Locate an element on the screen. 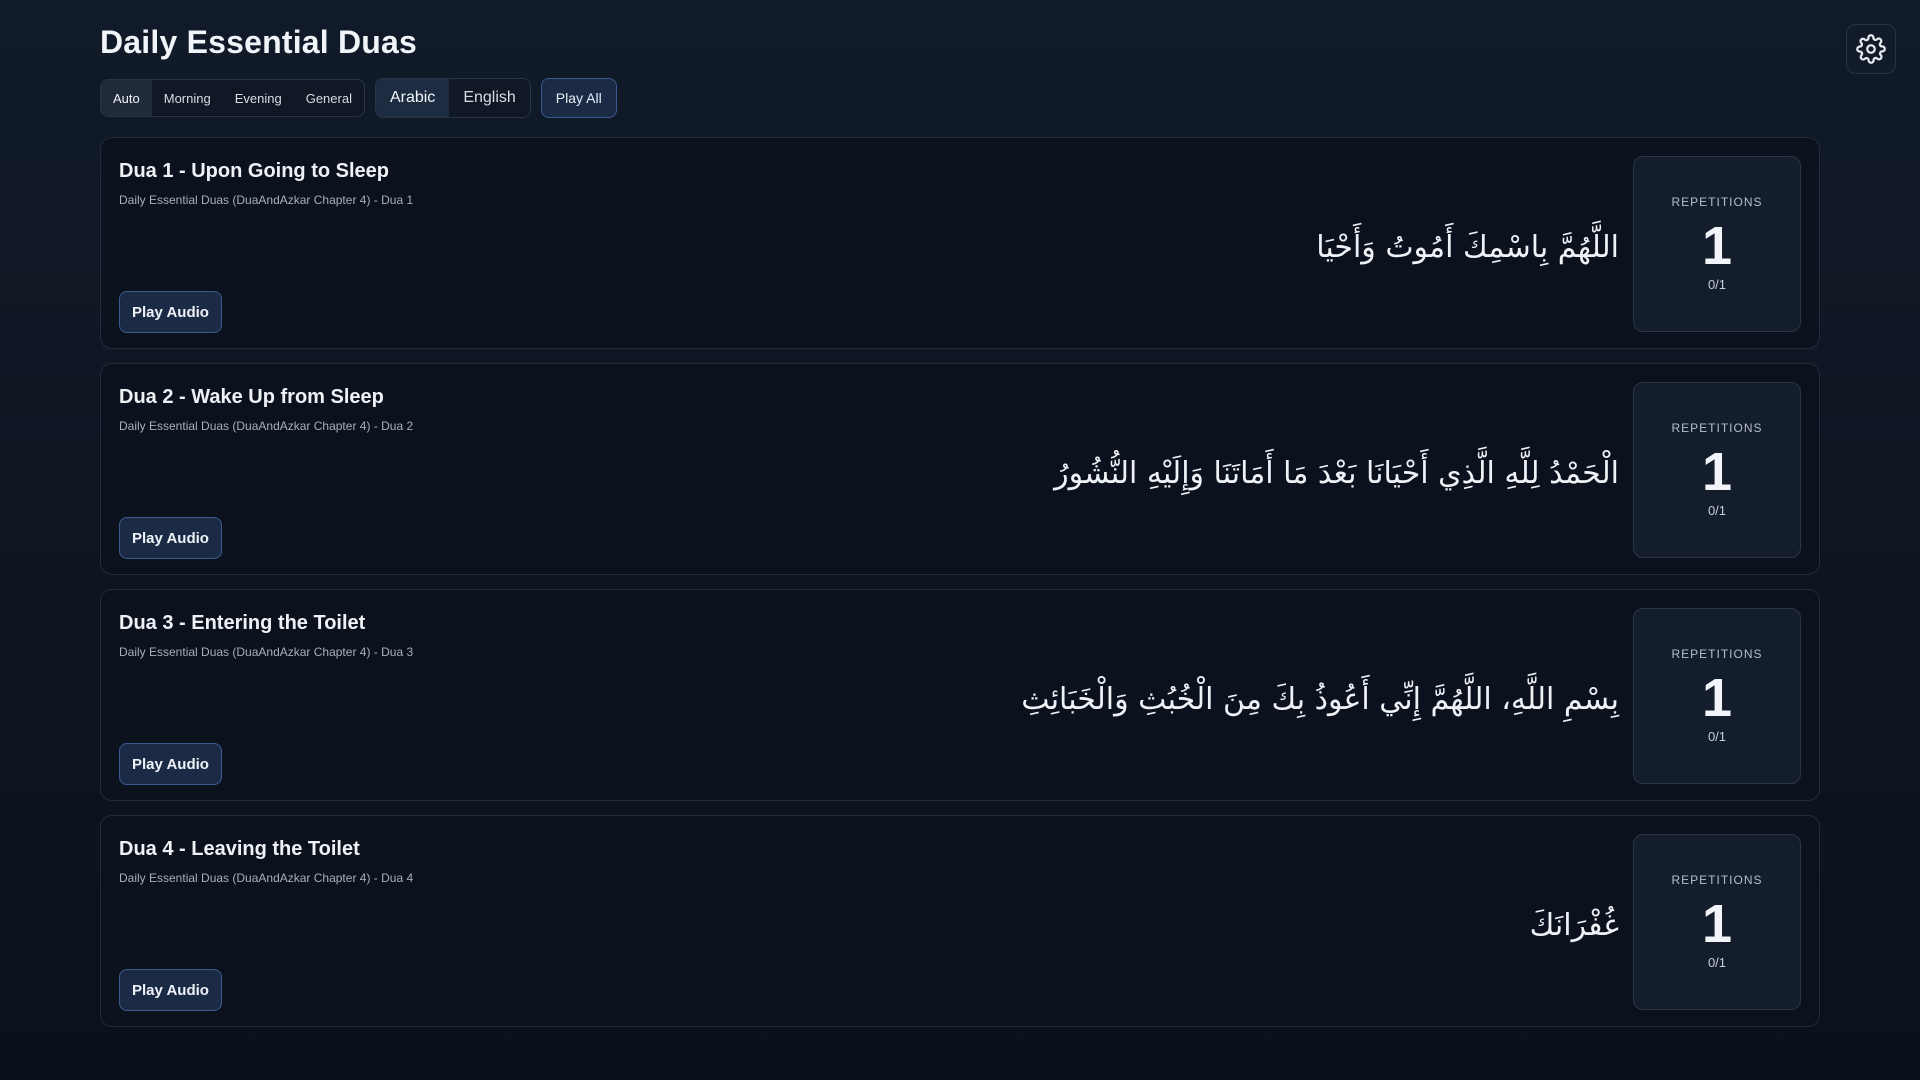 The image size is (1920, 1080). play-all-button: Play All is located at coordinates (578, 98).